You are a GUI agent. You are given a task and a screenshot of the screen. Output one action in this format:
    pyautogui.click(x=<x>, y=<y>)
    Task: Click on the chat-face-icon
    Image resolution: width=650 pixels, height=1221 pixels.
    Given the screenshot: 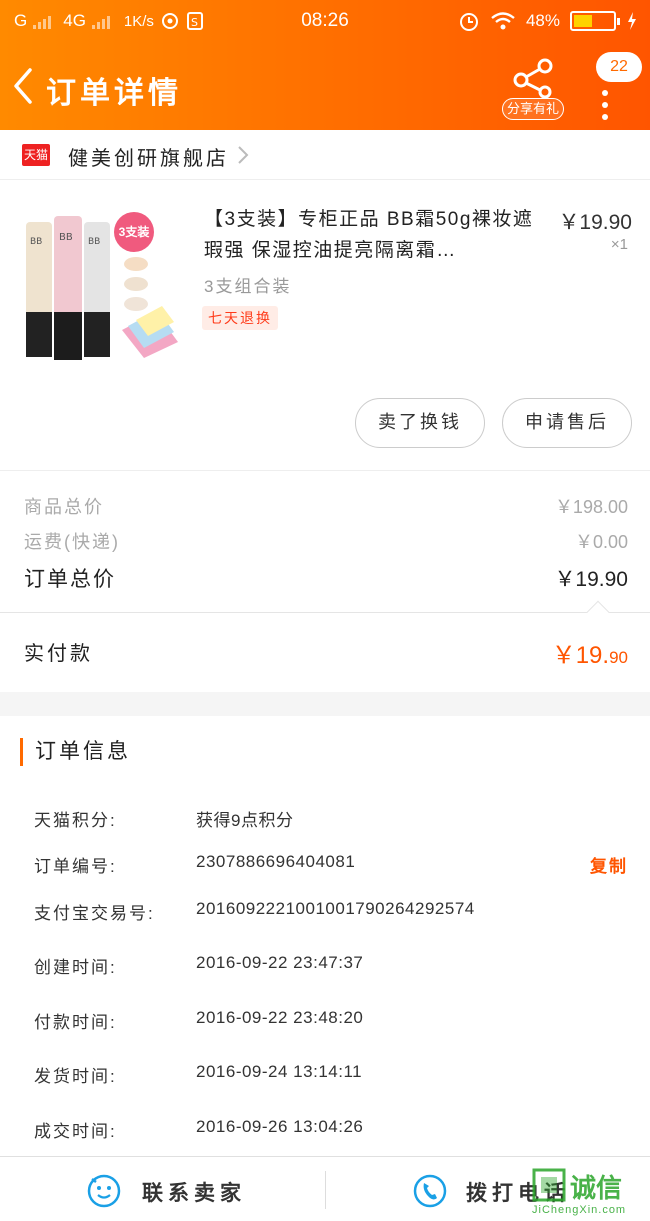 What is the action you would take?
    pyautogui.click(x=104, y=1191)
    